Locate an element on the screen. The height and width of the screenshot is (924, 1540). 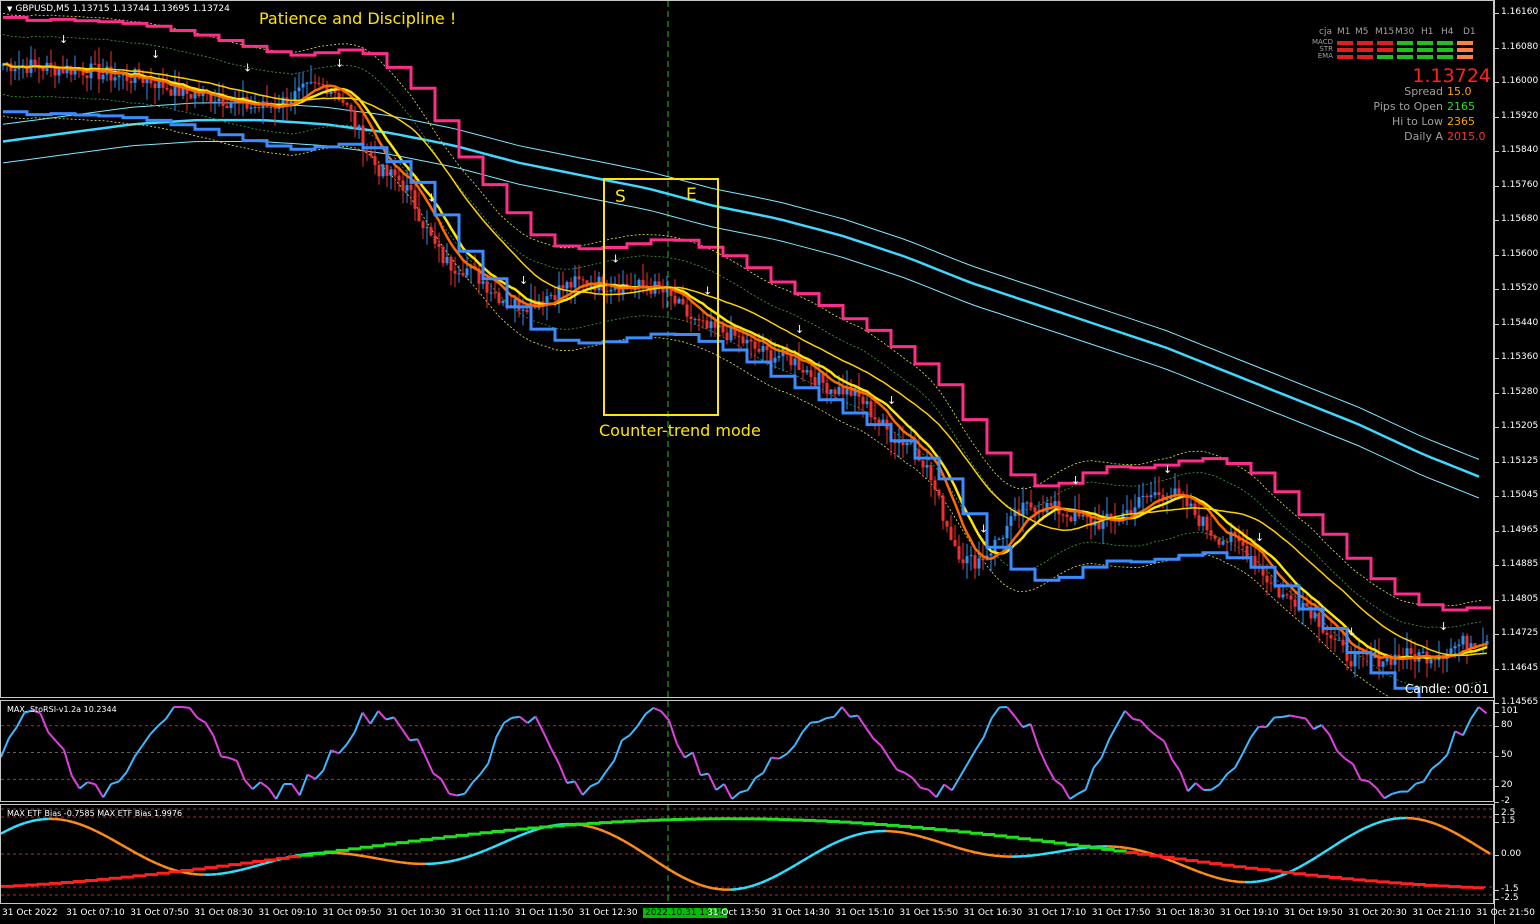
etf-bias-pane: MAX ETF Bias -0.7585 MAX ETF Bias 1.9976 is located at coordinates (747, 854).